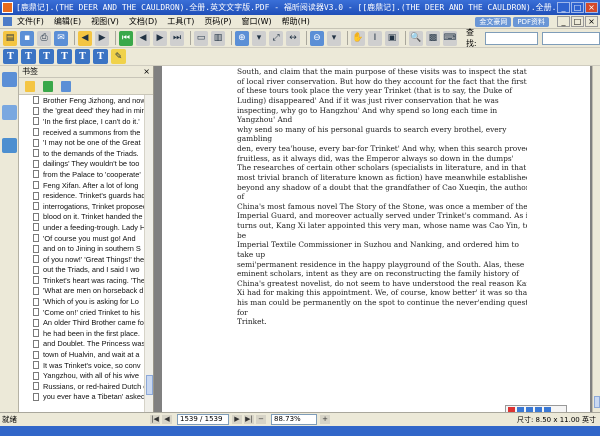 This screenshot has width=600, height=436. I want to click on bookmark-item: residence. Trinket's guards had, so click(93, 195).